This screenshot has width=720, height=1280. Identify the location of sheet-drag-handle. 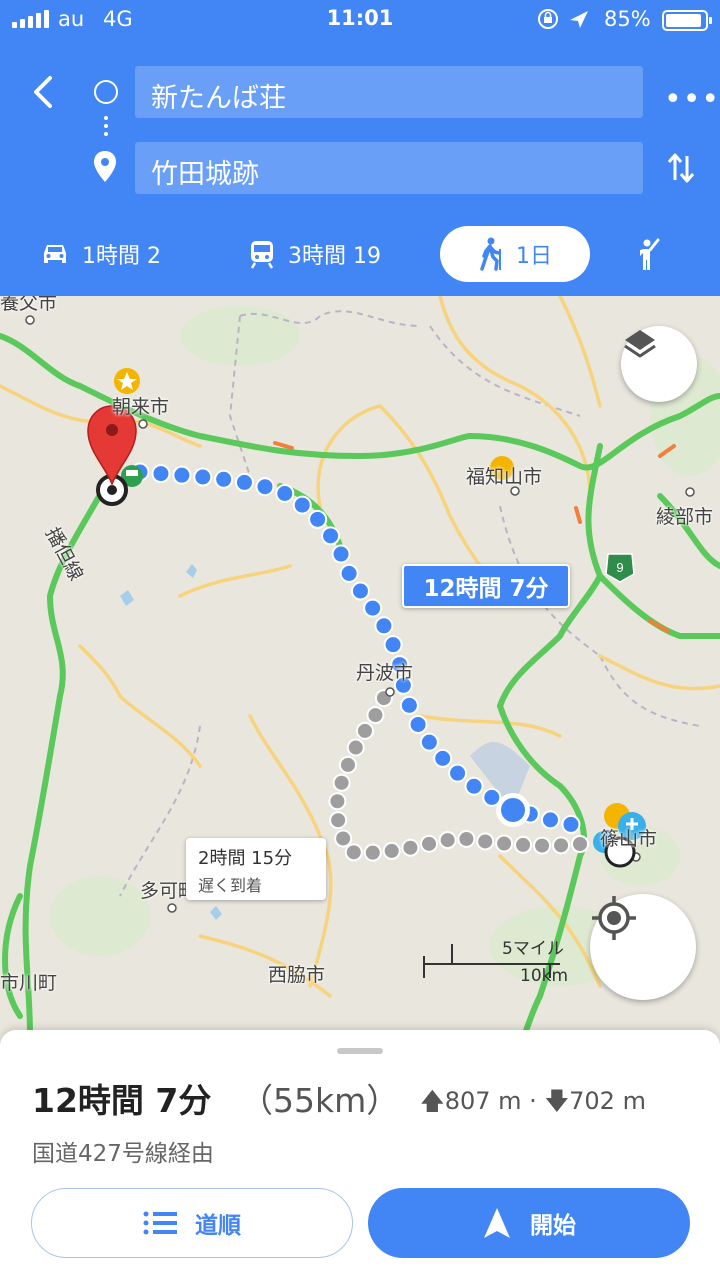
(360, 1051).